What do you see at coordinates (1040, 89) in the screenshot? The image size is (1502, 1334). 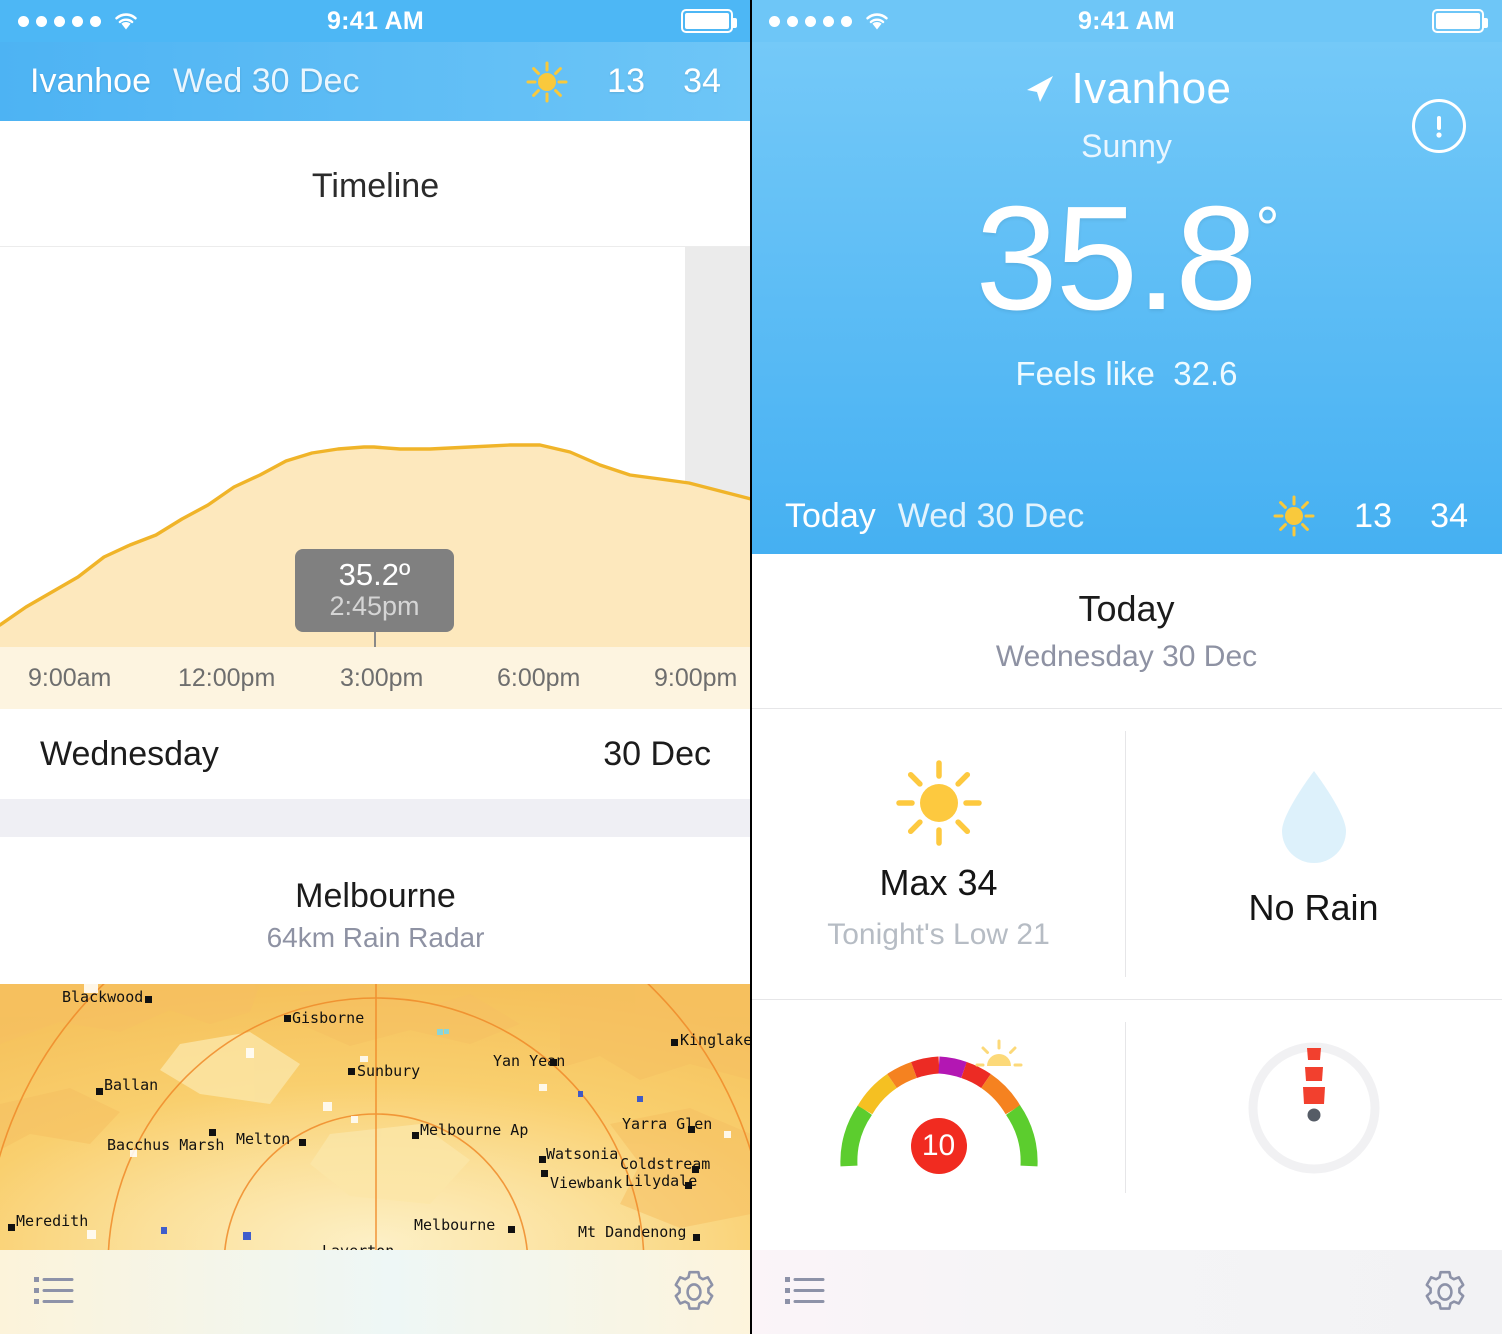 I see `location-arrow-icon` at bounding box center [1040, 89].